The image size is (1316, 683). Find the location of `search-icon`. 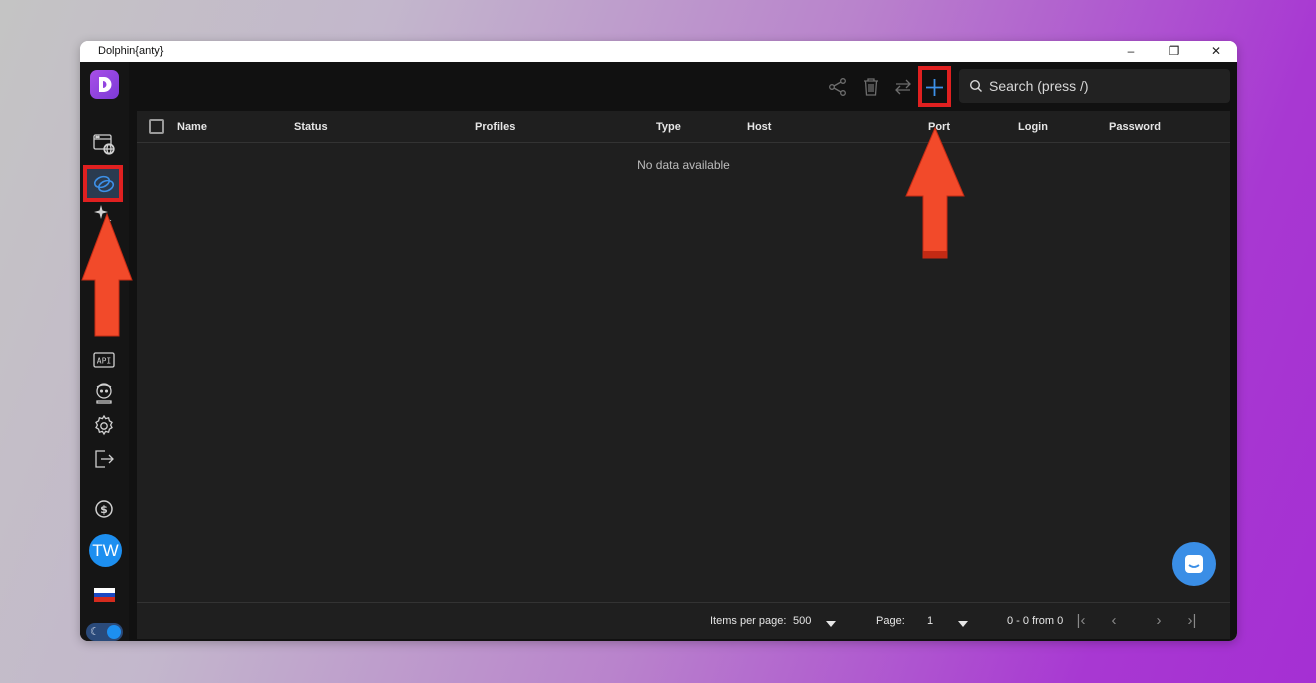

search-icon is located at coordinates (975, 85).